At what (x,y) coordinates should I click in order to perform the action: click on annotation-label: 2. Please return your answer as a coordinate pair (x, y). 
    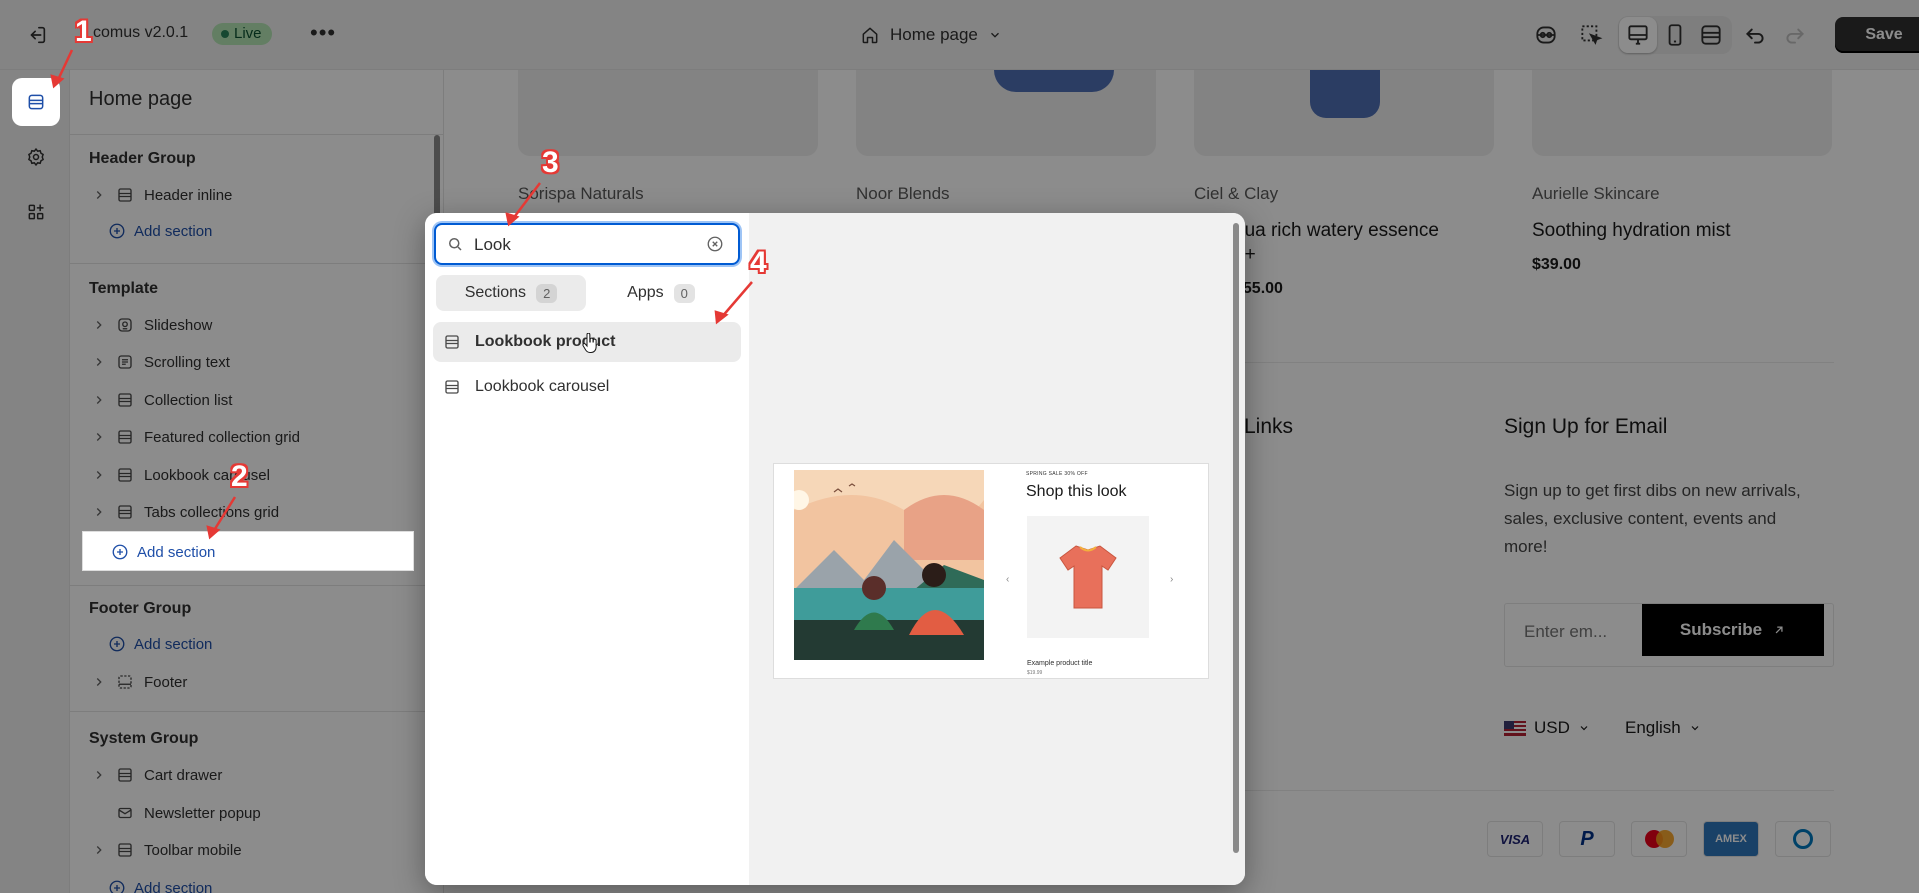
    Looking at the image, I should click on (239, 476).